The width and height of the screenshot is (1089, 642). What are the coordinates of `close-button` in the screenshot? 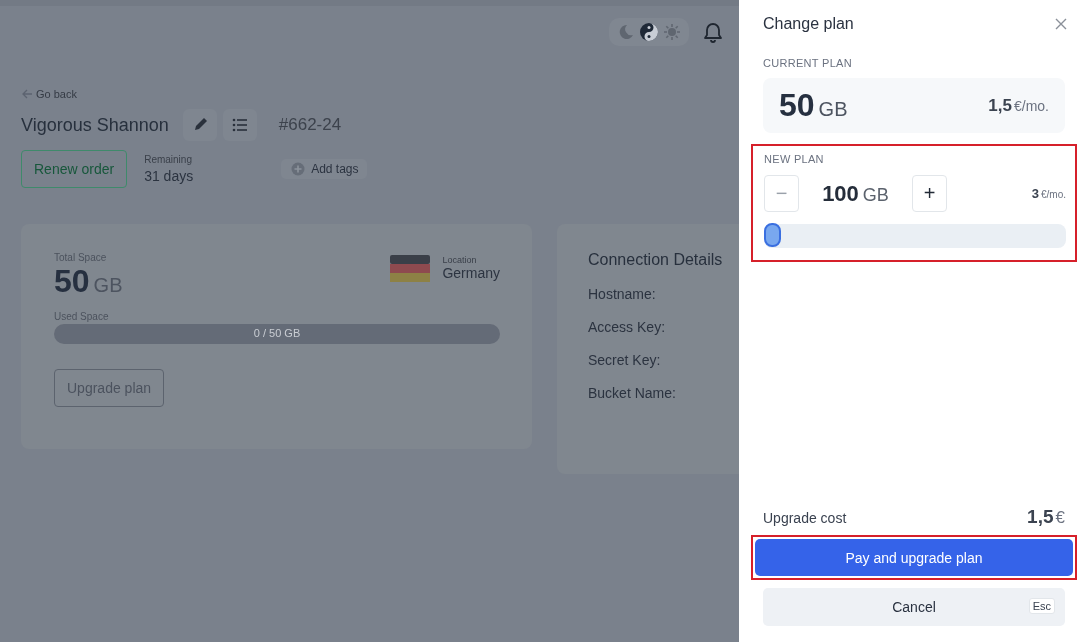 It's located at (1061, 24).